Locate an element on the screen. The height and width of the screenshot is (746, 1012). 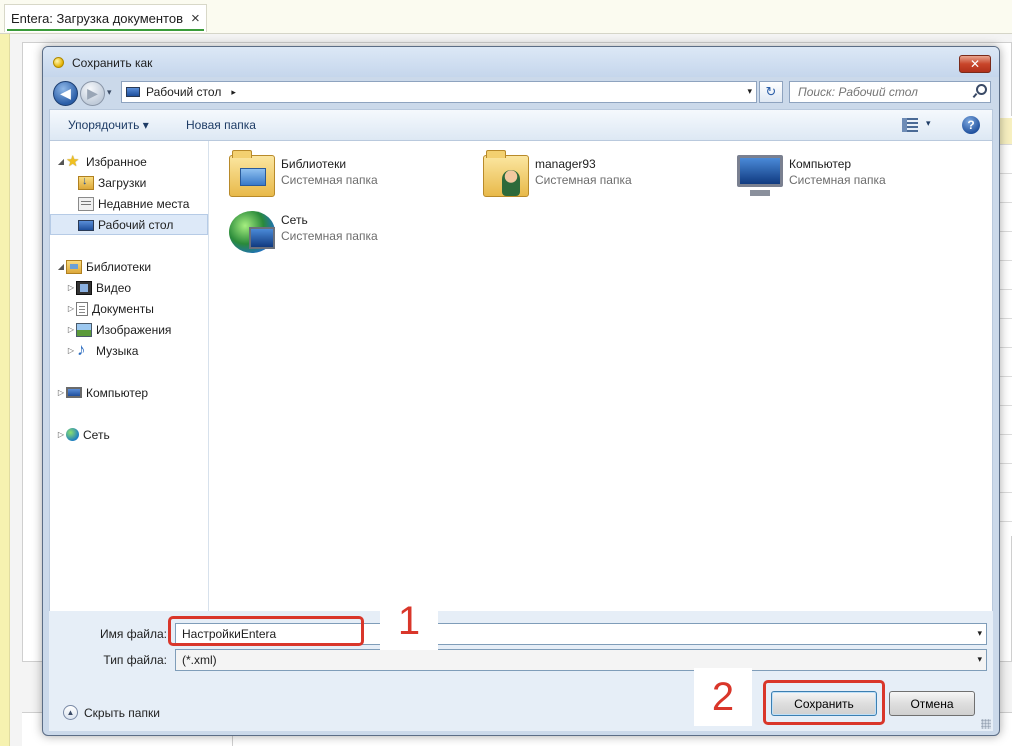
dialog-close-button: ✕ is located at coordinates (975, 64).